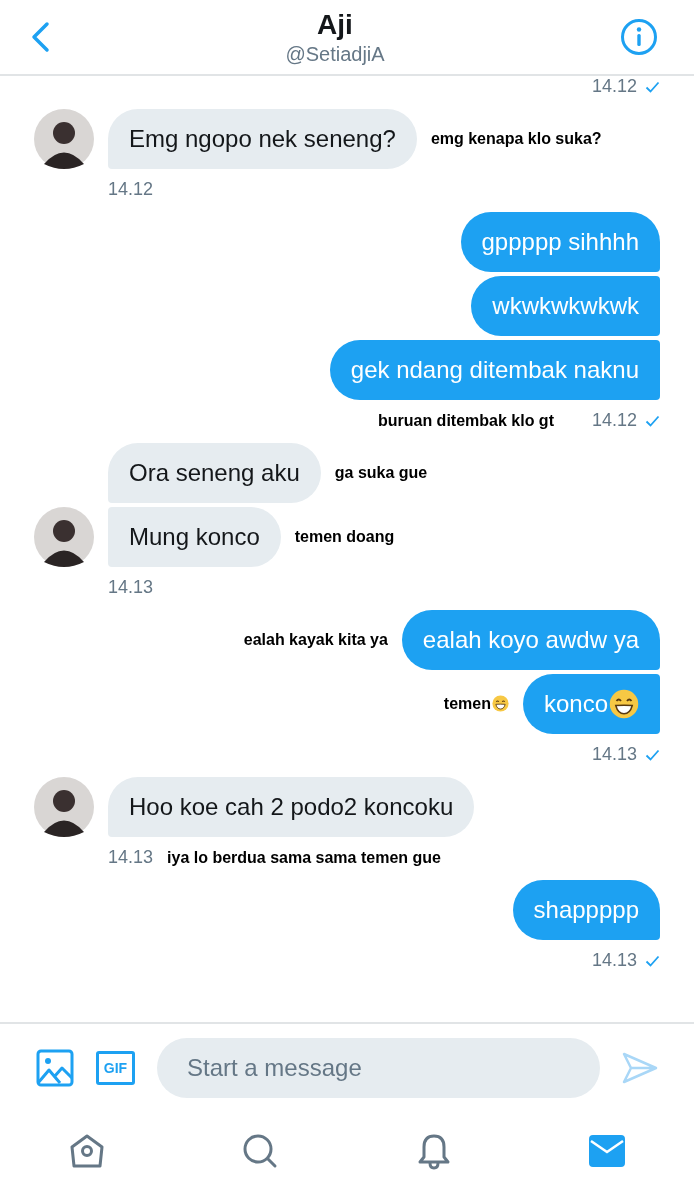 This screenshot has height=1200, width=694. I want to click on message-input: Start a message, so click(378, 1068).